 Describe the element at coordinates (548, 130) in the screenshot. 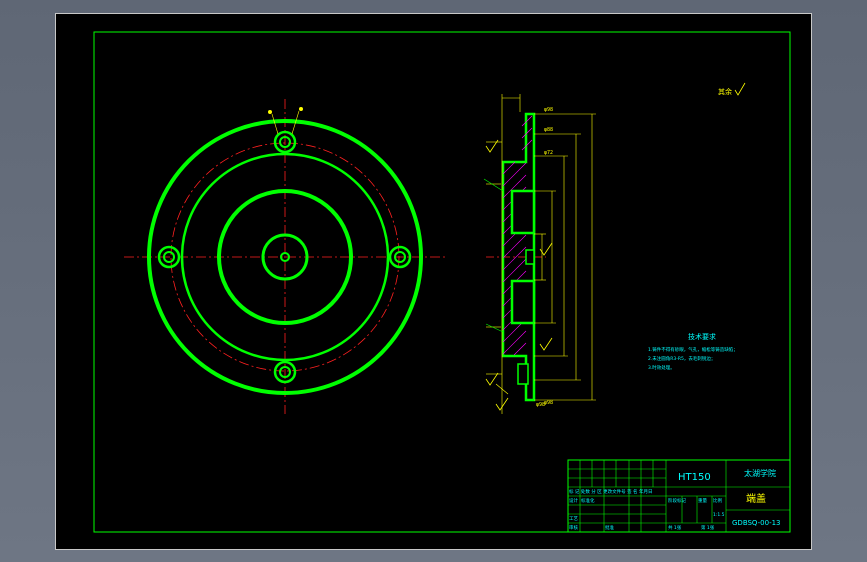

I see `svg-text: φ88` at that location.